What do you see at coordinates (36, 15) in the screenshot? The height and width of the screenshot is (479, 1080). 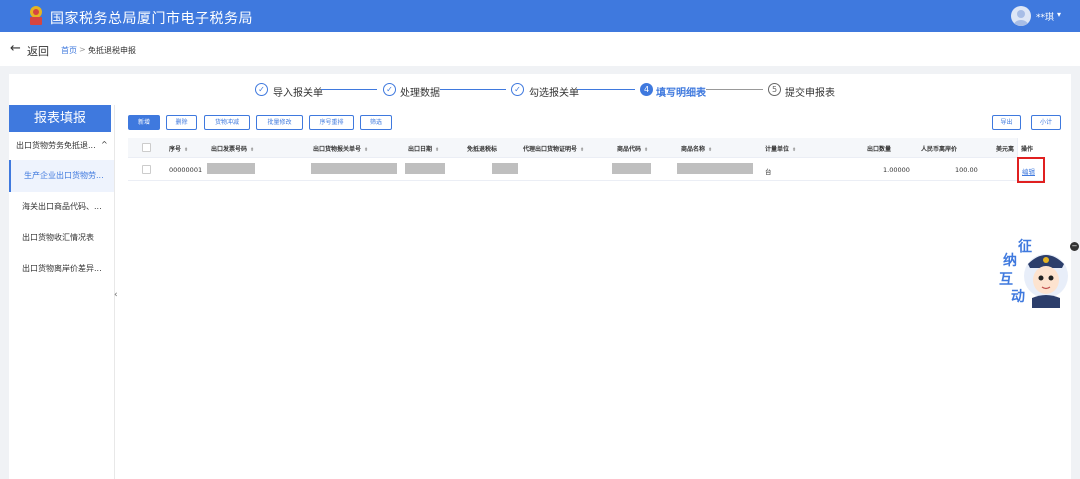 I see `tax-bureau-emblem-icon` at bounding box center [36, 15].